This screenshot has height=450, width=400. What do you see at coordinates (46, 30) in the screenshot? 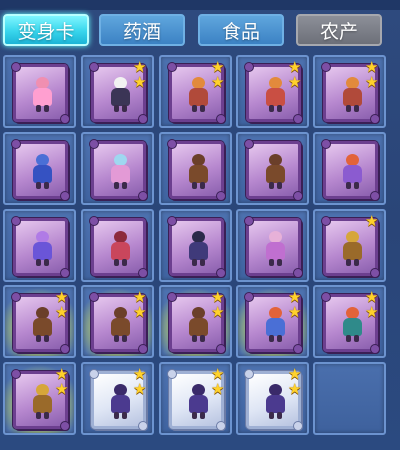
I see `tab-transformation-cards: 变身卡` at bounding box center [46, 30].